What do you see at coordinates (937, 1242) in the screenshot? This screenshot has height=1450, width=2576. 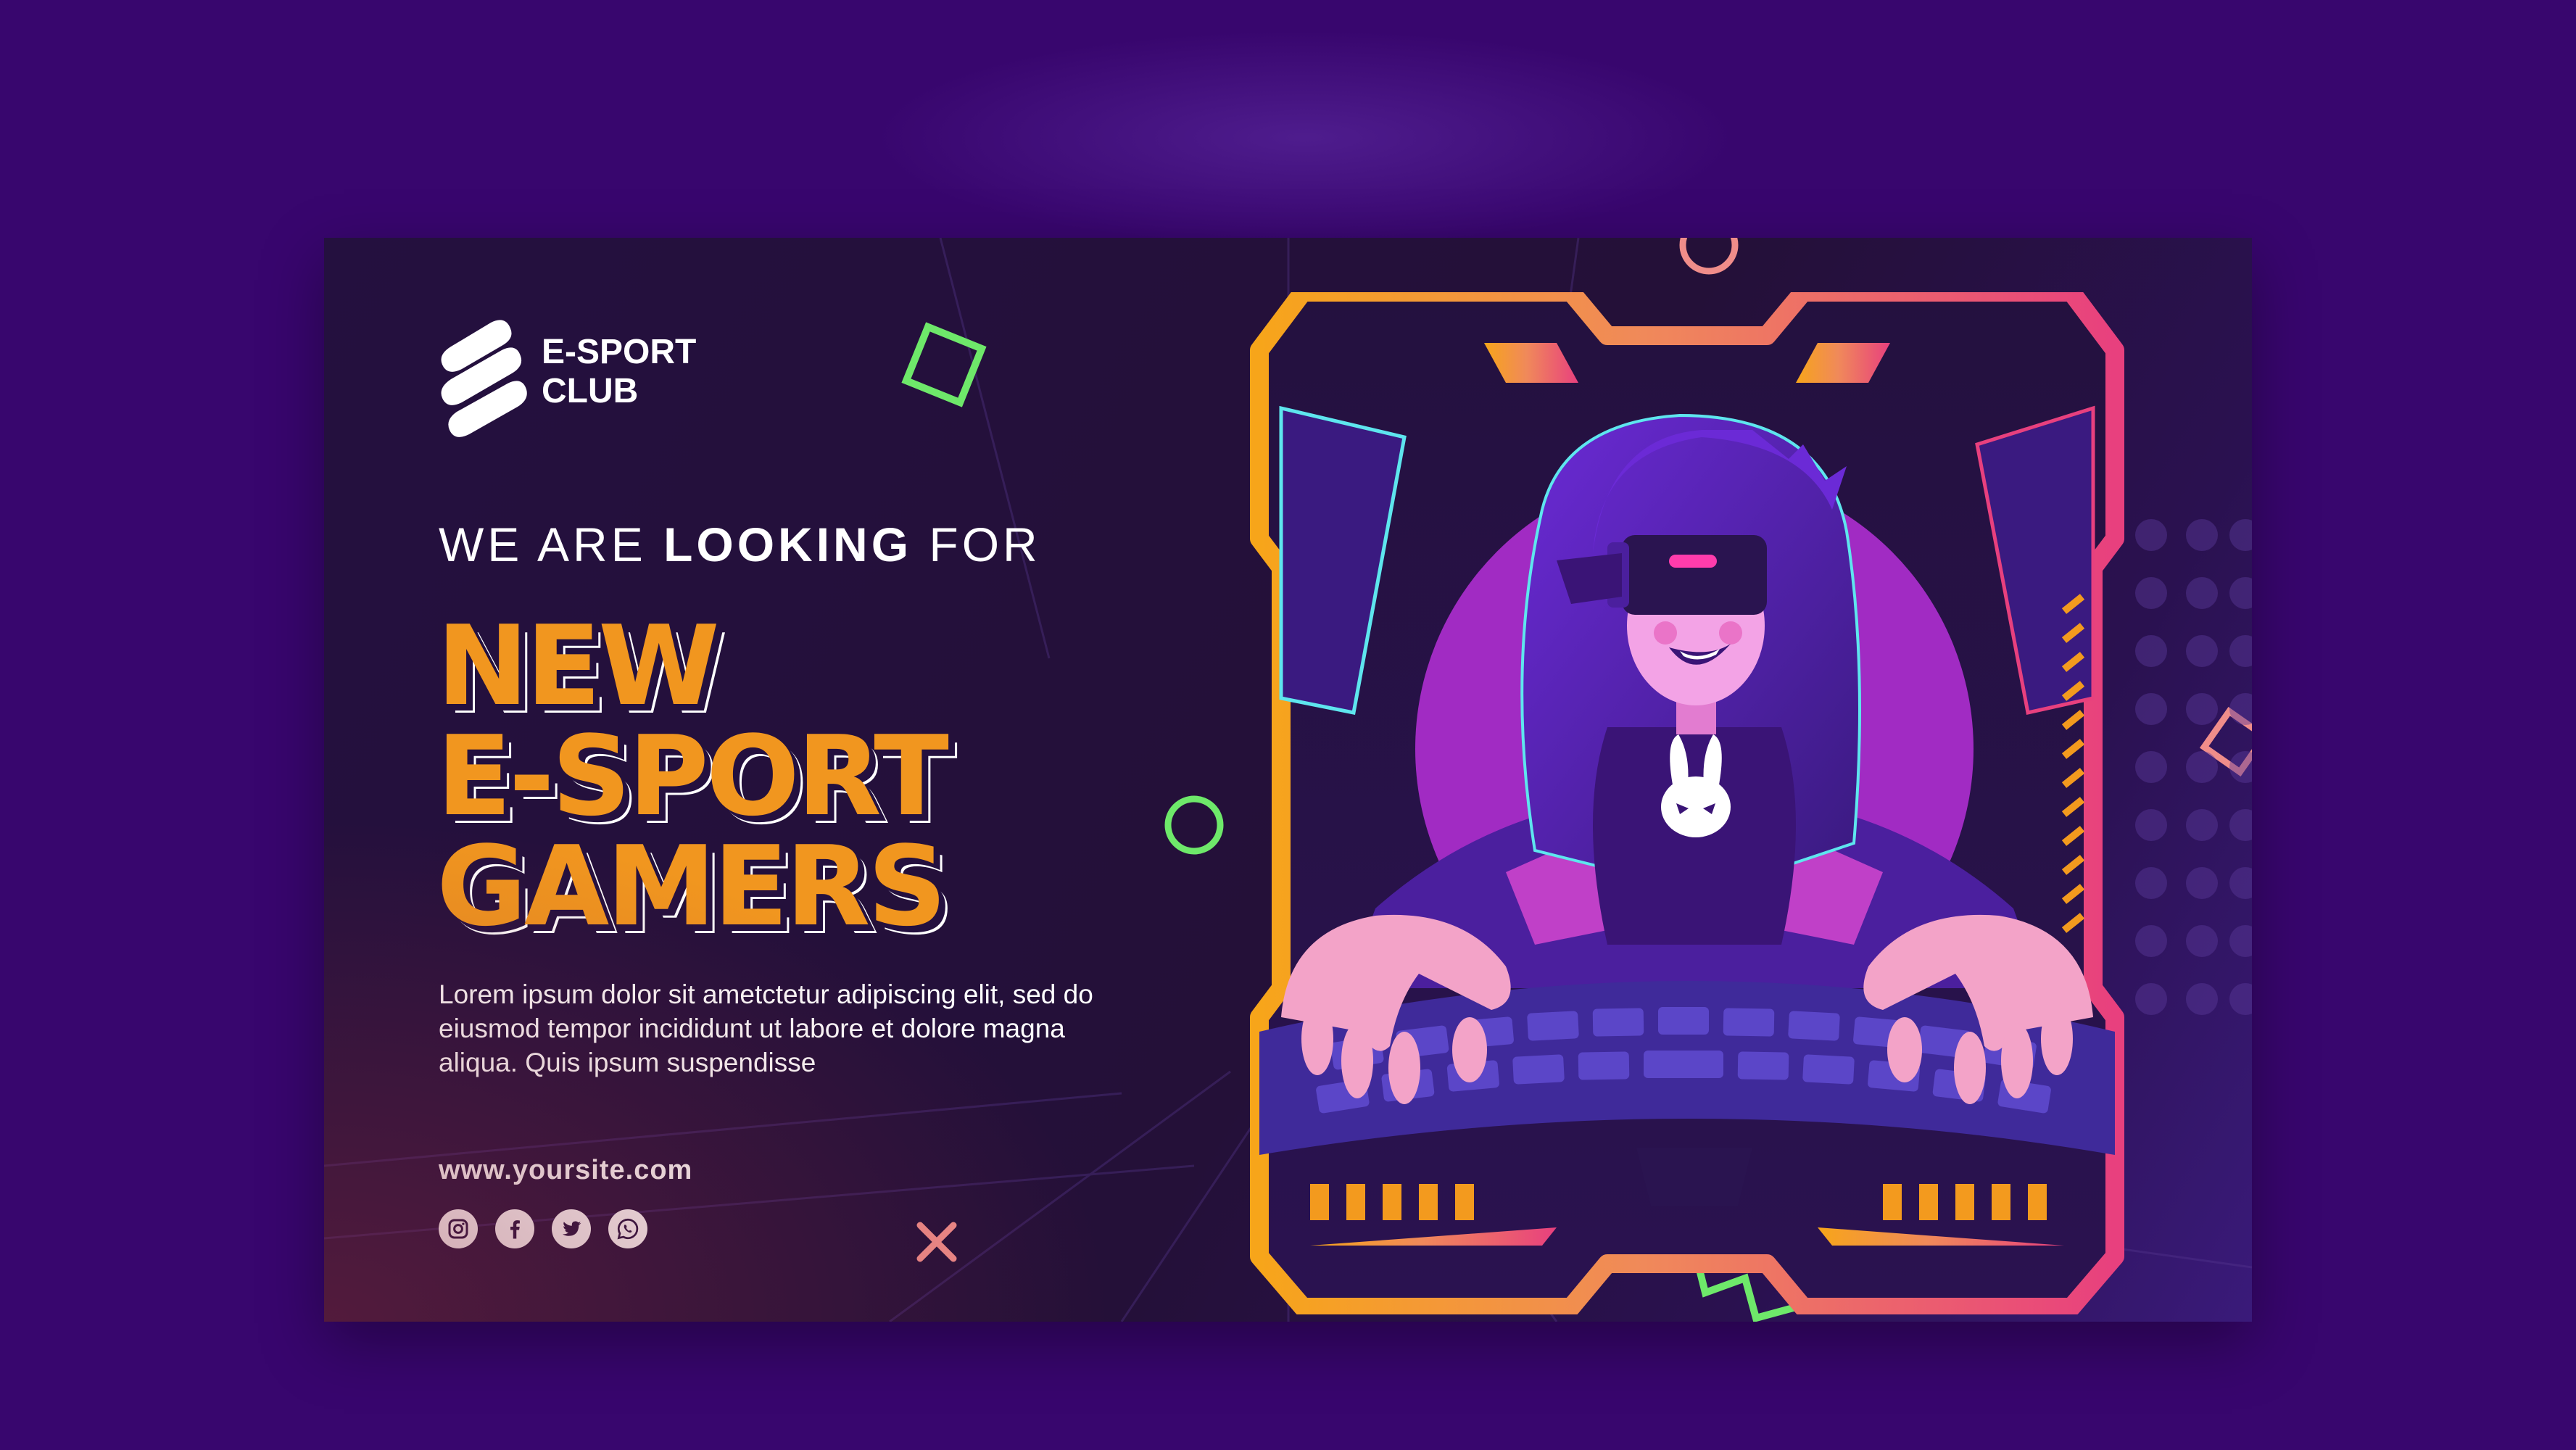 I see `pink-cross-shape` at bounding box center [937, 1242].